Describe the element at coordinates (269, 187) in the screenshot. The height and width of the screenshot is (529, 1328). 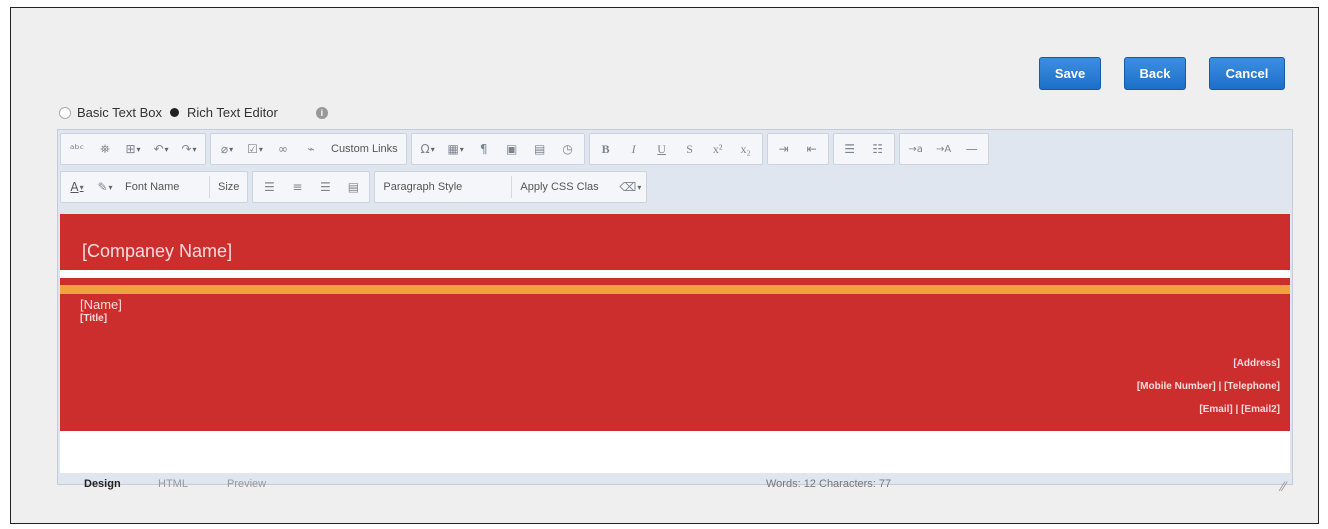
I see `align-left-icon: ☰` at that location.